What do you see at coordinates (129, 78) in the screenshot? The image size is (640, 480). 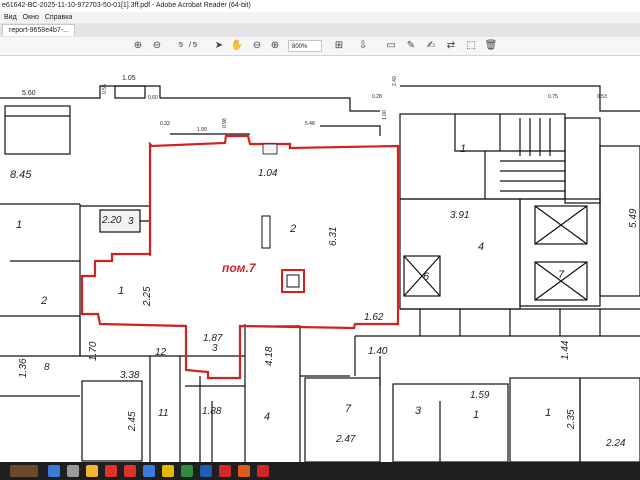 I see `dim: 1.05` at bounding box center [129, 78].